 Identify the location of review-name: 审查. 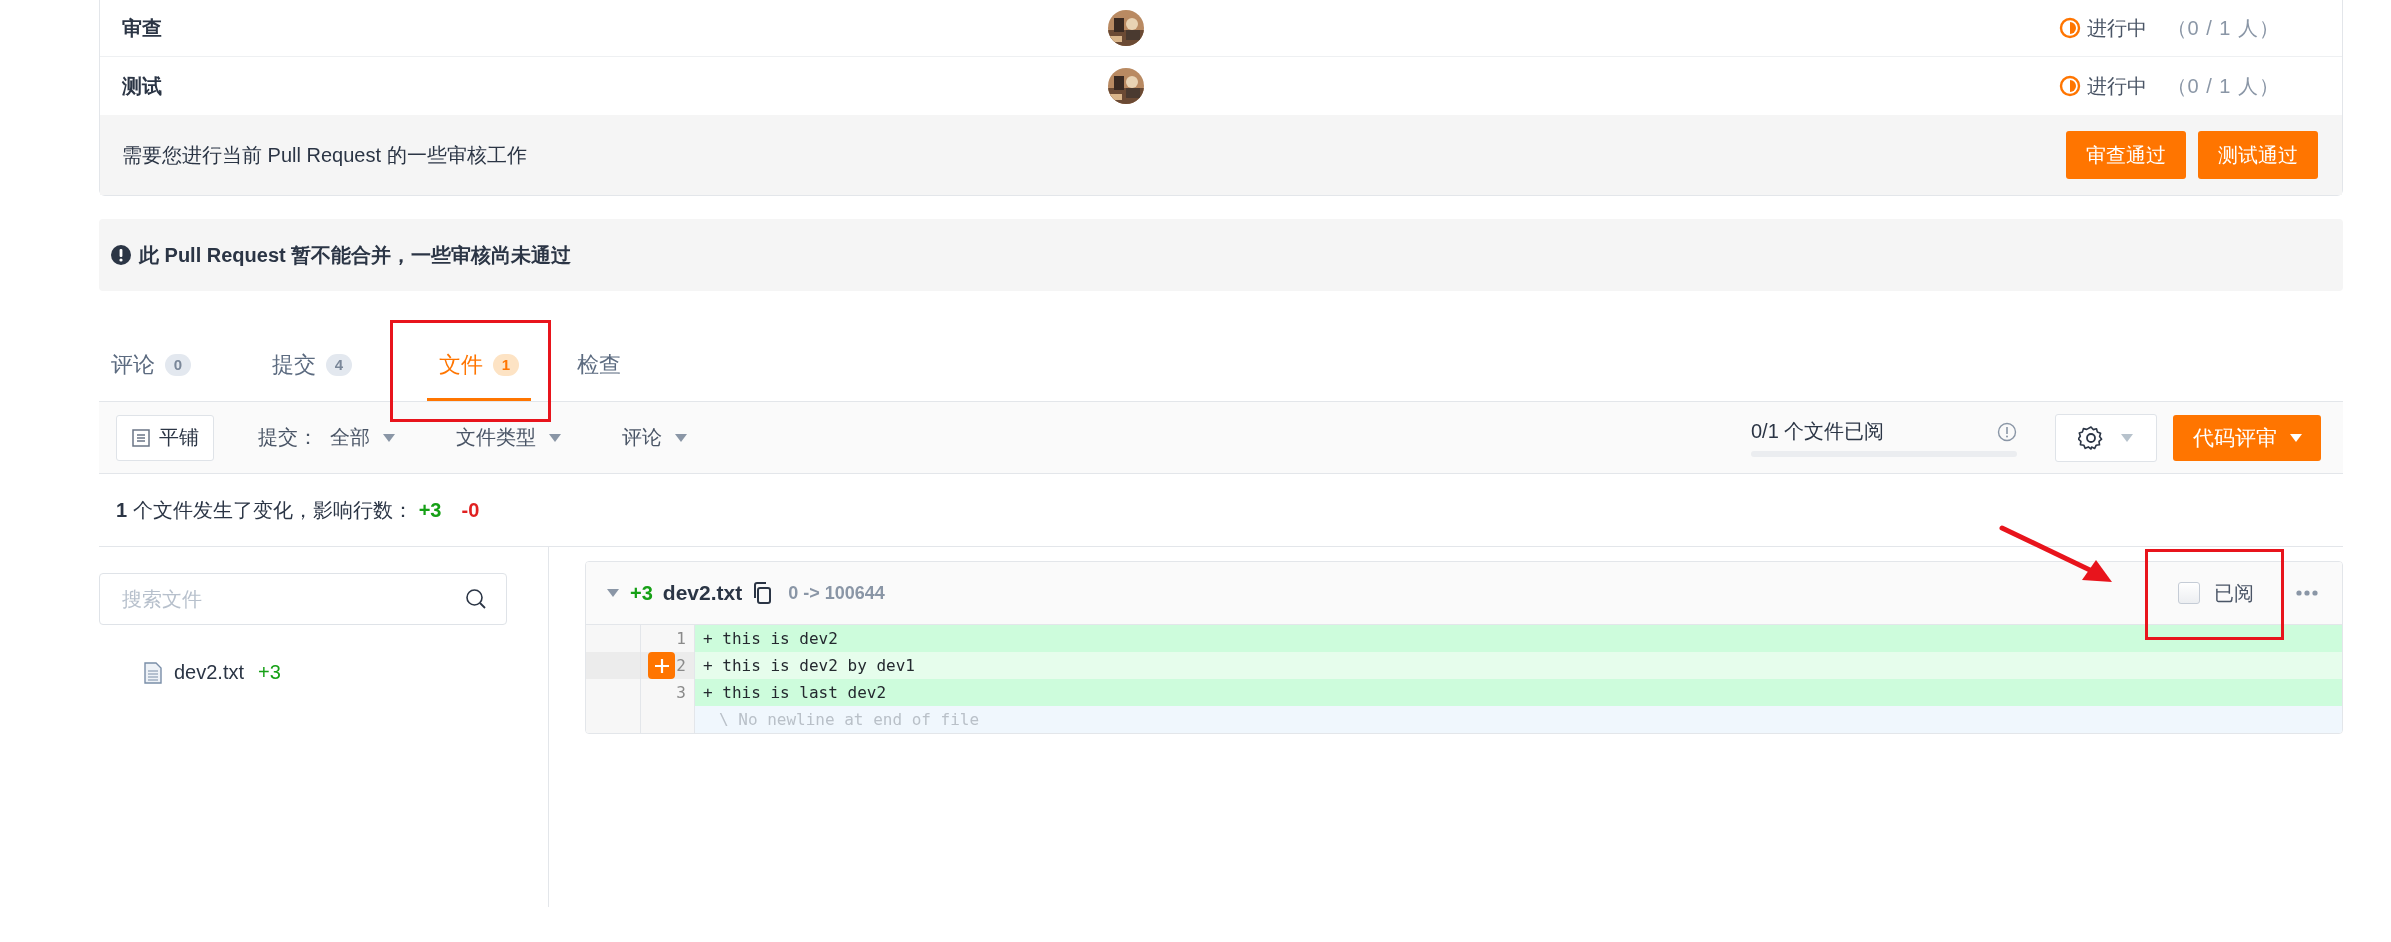
(142, 28).